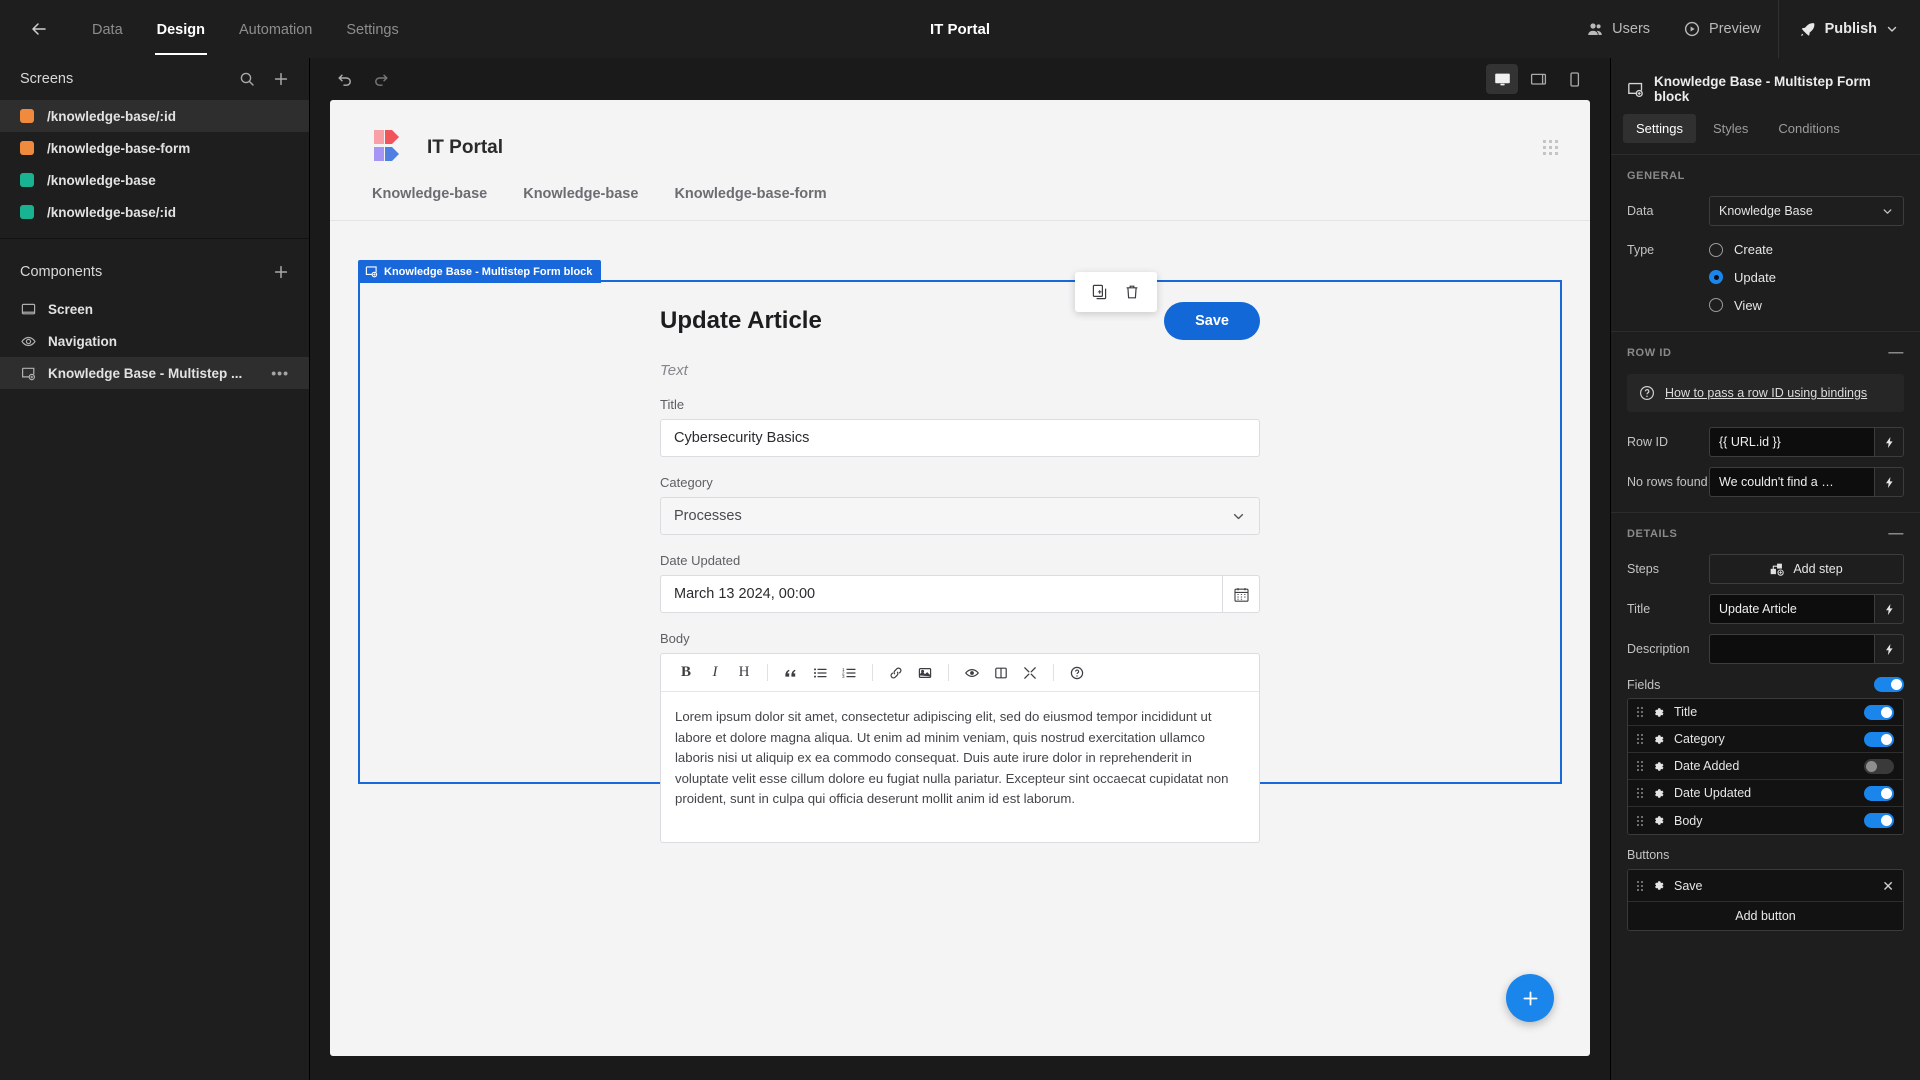 The width and height of the screenshot is (1920, 1080). What do you see at coordinates (154, 180) in the screenshot?
I see `sidebar-screen-2: /knowledge-base` at bounding box center [154, 180].